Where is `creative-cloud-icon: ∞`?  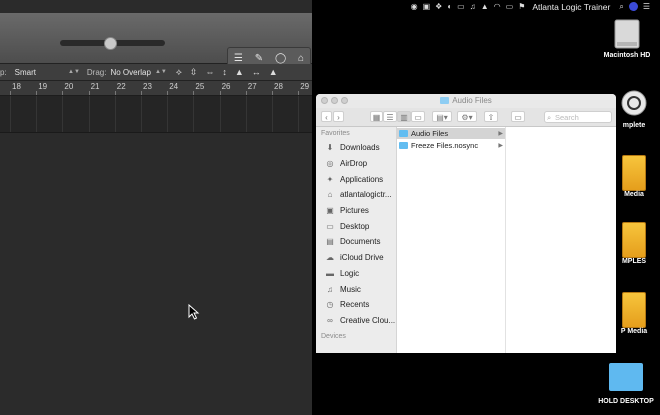 creative-cloud-icon: ∞ is located at coordinates (330, 320).